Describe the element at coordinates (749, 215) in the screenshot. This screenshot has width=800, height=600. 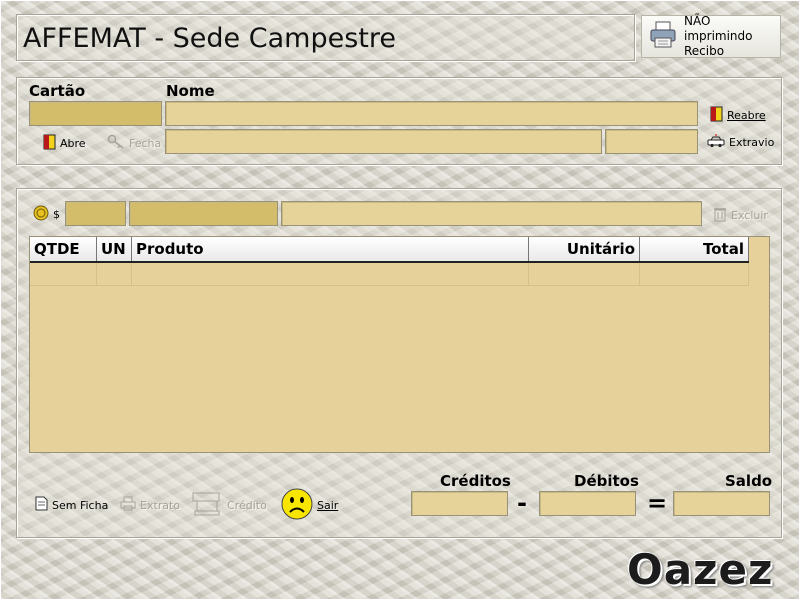
I see `excluir-label: Excluir` at that location.